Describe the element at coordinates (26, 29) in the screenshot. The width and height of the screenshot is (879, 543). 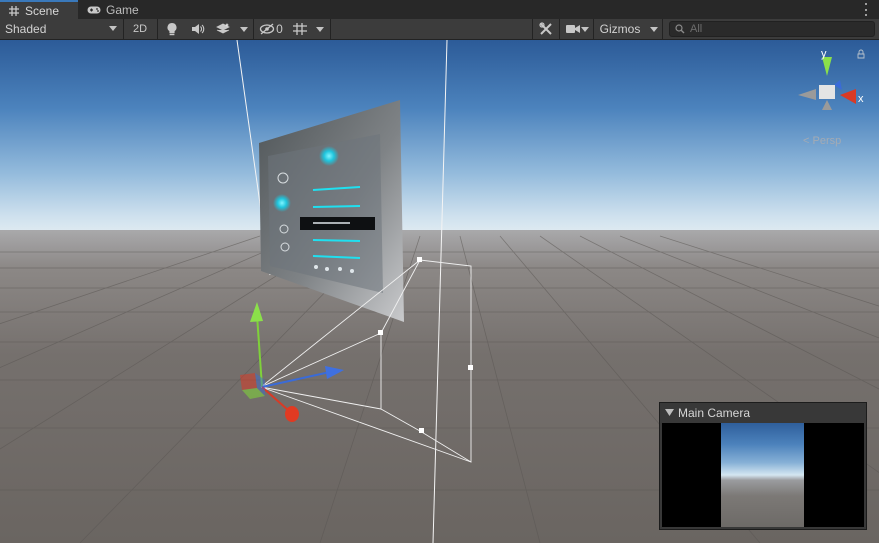
I see `shading-mode-value: Shaded` at that location.